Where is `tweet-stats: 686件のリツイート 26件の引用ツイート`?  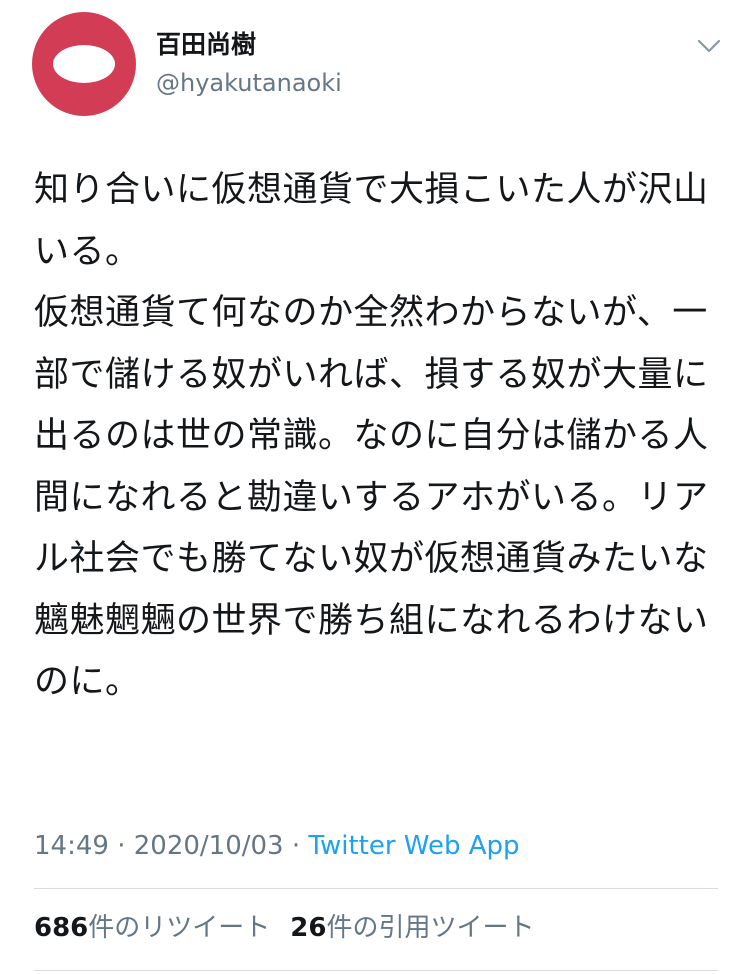 tweet-stats: 686件のリツイート 26件の引用ツイート is located at coordinates (294, 928).